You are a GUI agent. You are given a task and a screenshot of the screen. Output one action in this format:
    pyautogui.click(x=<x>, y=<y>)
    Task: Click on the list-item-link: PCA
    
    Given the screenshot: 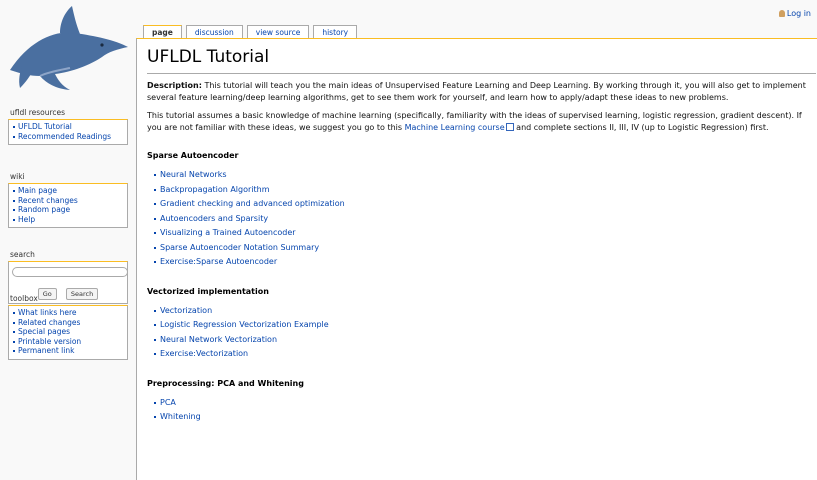 What is the action you would take?
    pyautogui.click(x=484, y=403)
    